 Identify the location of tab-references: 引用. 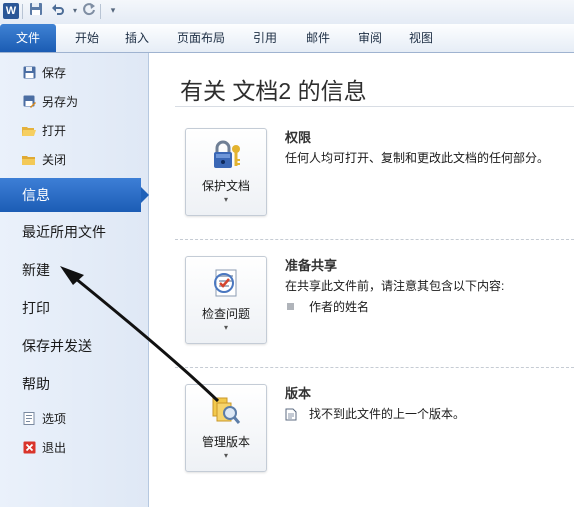
(265, 38).